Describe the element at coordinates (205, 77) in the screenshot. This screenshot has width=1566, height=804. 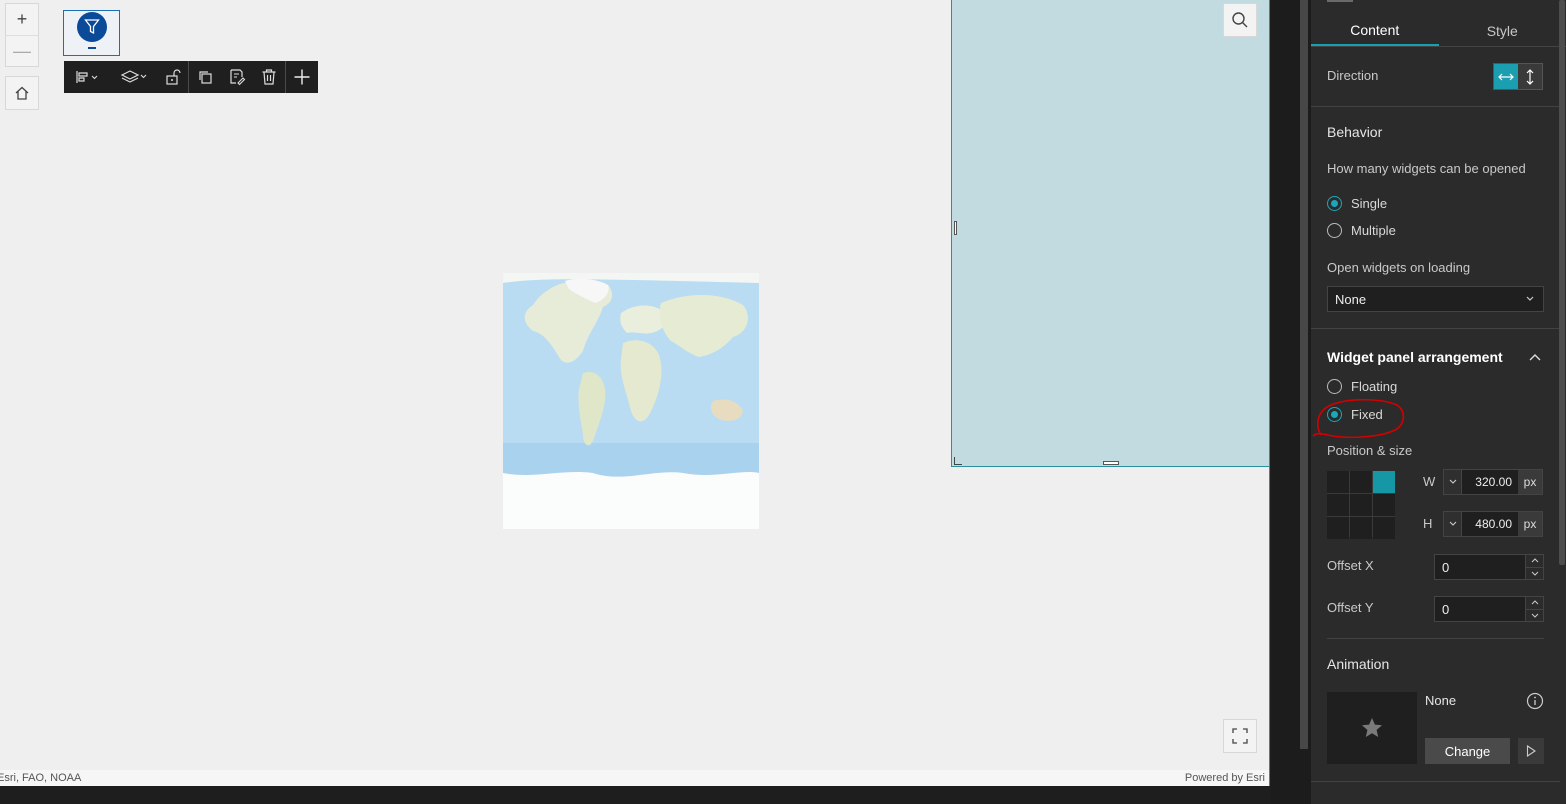
I see `duplicate-button` at that location.